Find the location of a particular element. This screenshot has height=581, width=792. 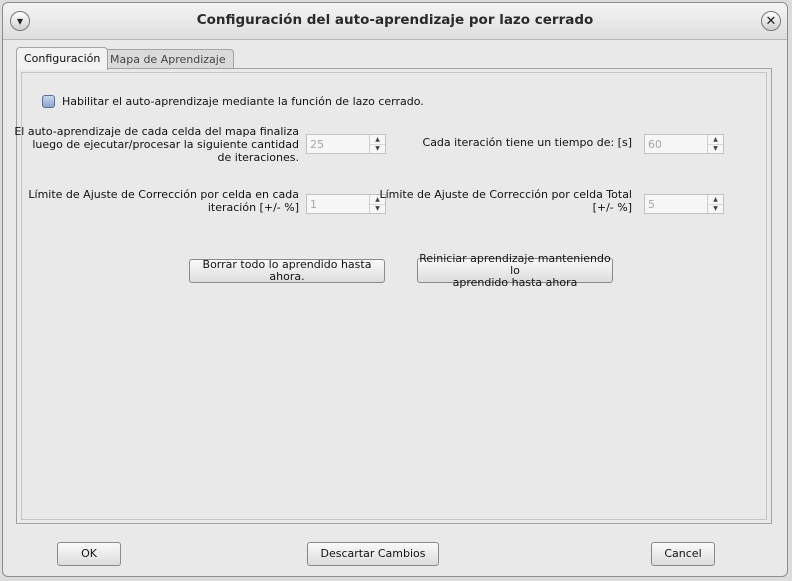

tab-configuracion: Configuración is located at coordinates (62, 58).